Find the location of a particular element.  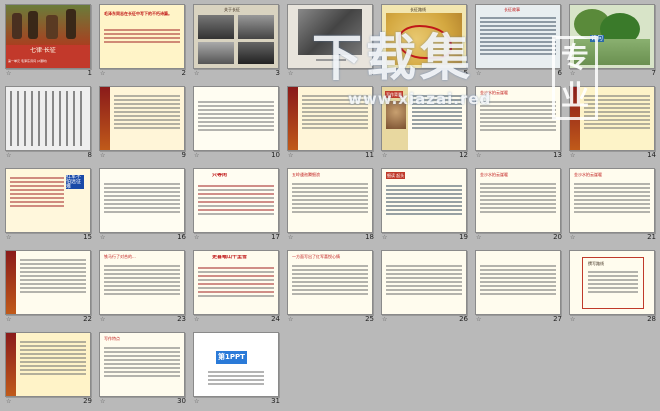

slide-thumbnail: 只等闲 ☆ 17 is located at coordinates (237, 203).